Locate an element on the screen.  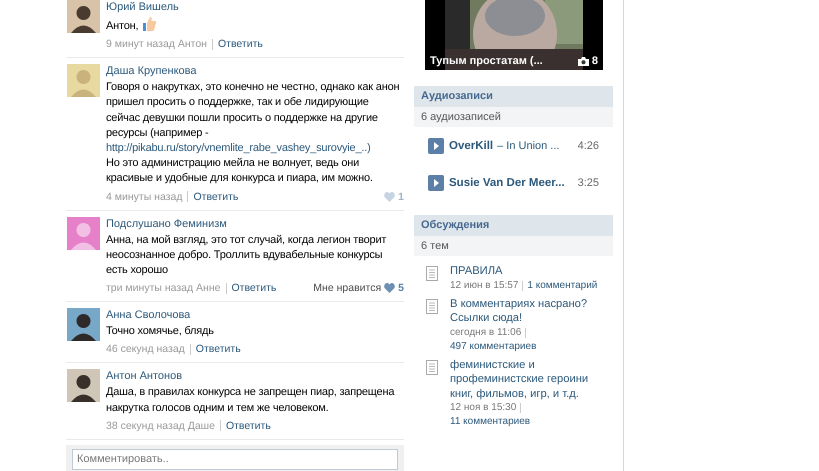
section-count: 6 тем is located at coordinates (513, 246).